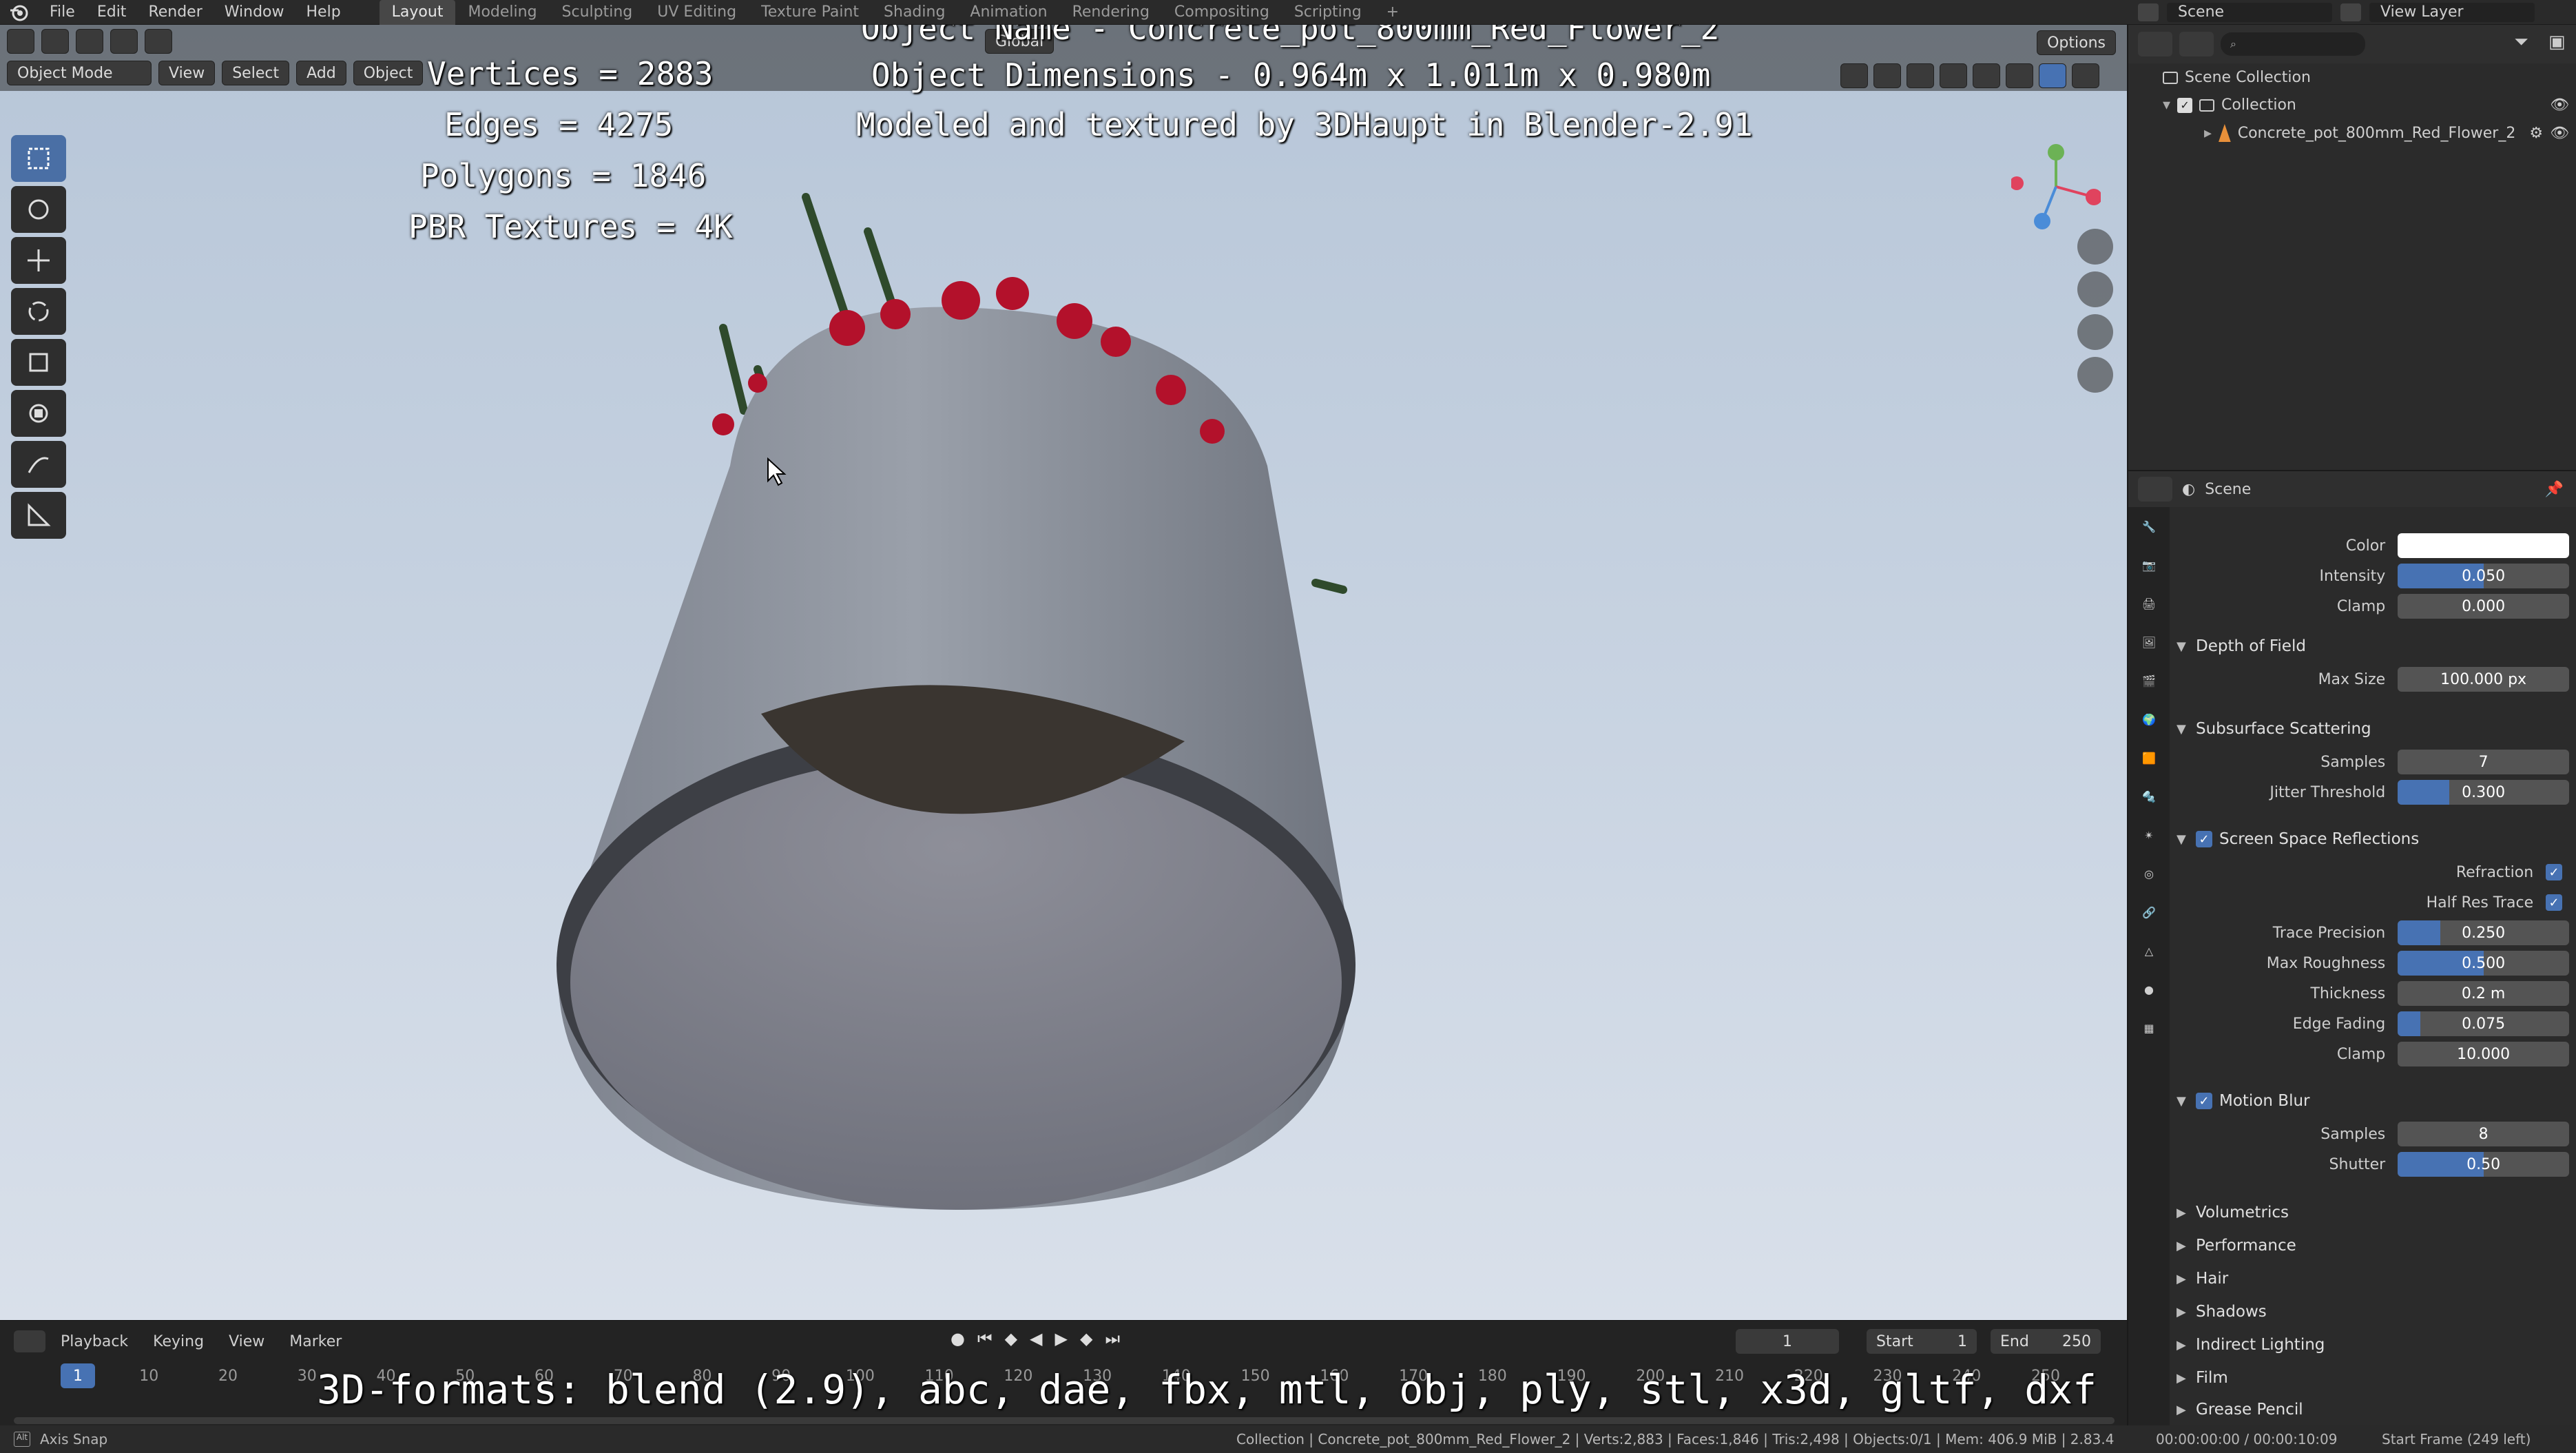 This screenshot has height=1453, width=2576. What do you see at coordinates (38, 311) in the screenshot?
I see `rotate-tool` at bounding box center [38, 311].